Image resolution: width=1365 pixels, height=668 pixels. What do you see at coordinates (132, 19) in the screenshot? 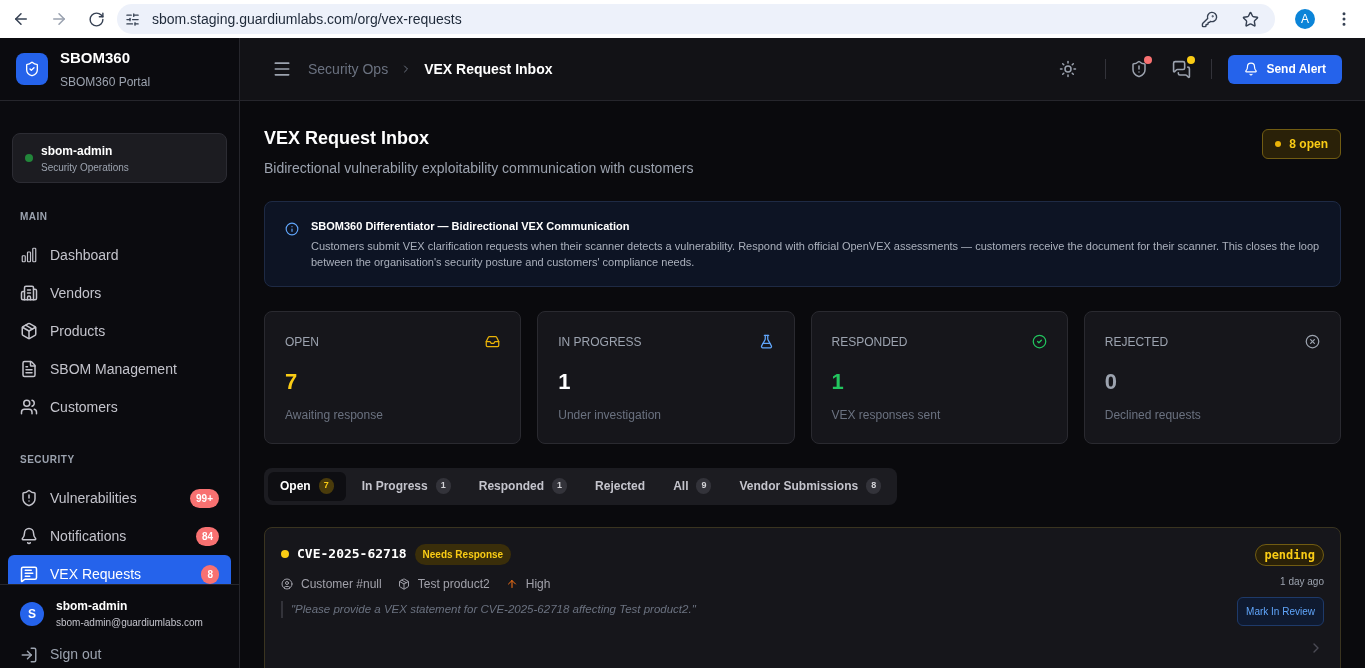
I see `site-settings-icon` at bounding box center [132, 19].